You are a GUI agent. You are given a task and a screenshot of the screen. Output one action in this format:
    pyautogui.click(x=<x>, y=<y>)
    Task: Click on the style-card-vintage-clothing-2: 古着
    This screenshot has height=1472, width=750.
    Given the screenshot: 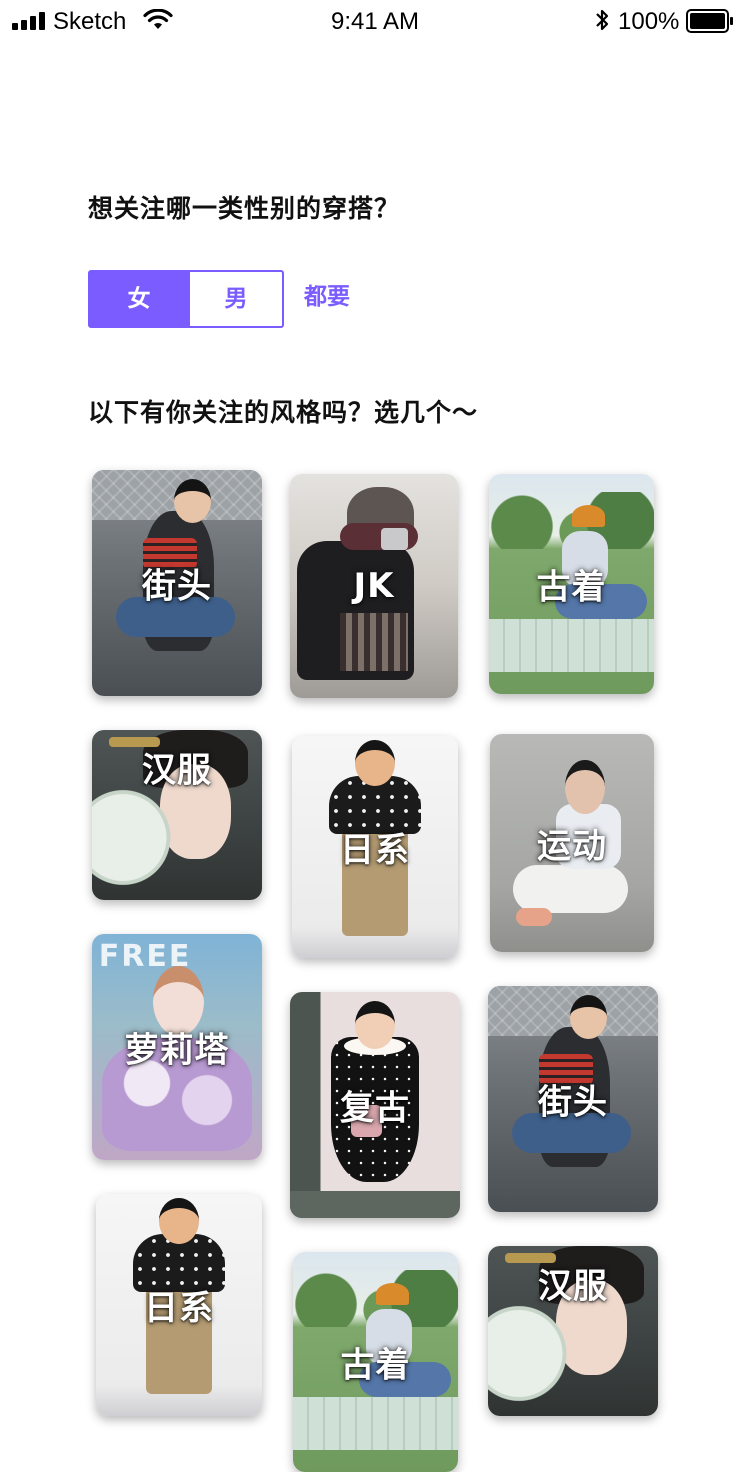 What is the action you would take?
    pyautogui.click(x=375, y=1362)
    